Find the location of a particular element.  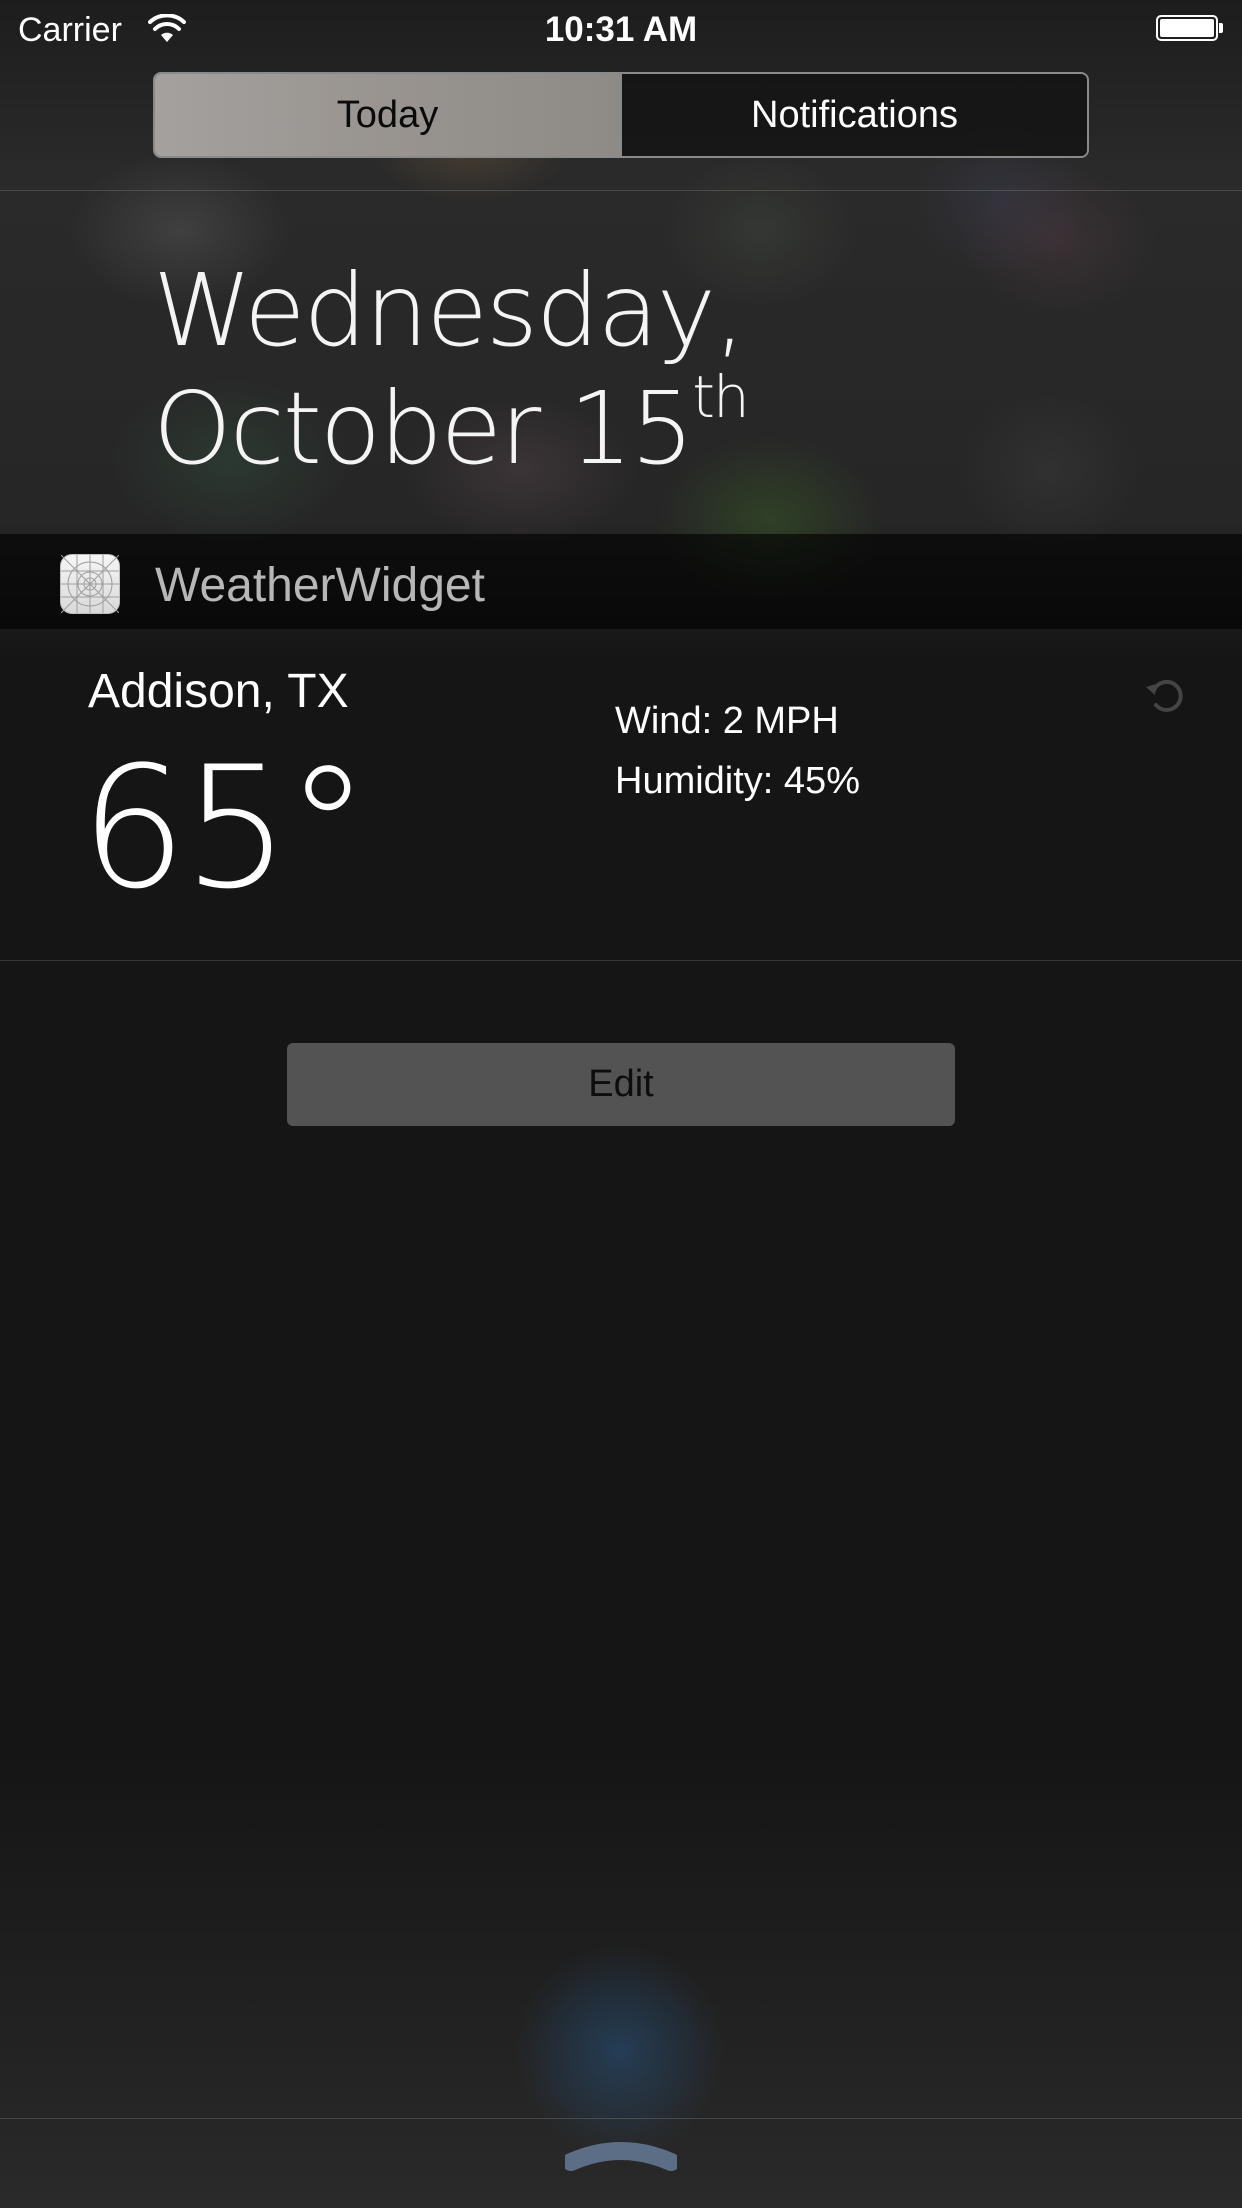

status-clock: 10:31 AM is located at coordinates (621, 29).